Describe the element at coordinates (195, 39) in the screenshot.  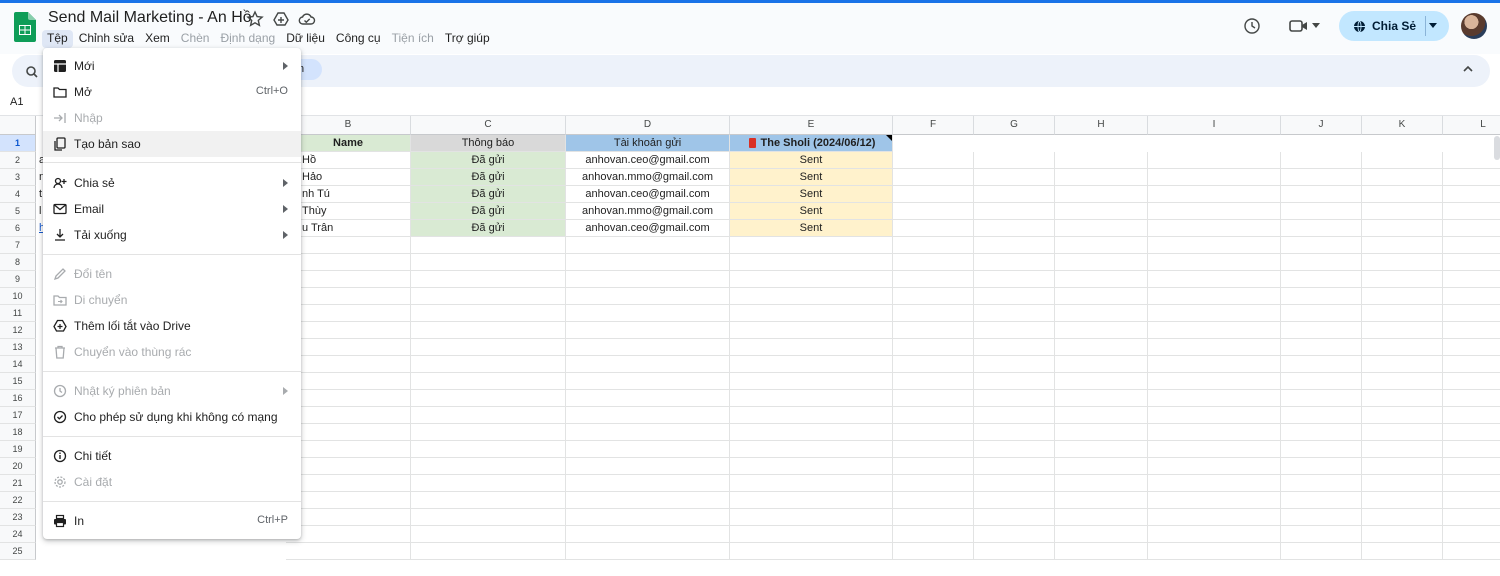
I see `menu-insert: Chèn` at that location.